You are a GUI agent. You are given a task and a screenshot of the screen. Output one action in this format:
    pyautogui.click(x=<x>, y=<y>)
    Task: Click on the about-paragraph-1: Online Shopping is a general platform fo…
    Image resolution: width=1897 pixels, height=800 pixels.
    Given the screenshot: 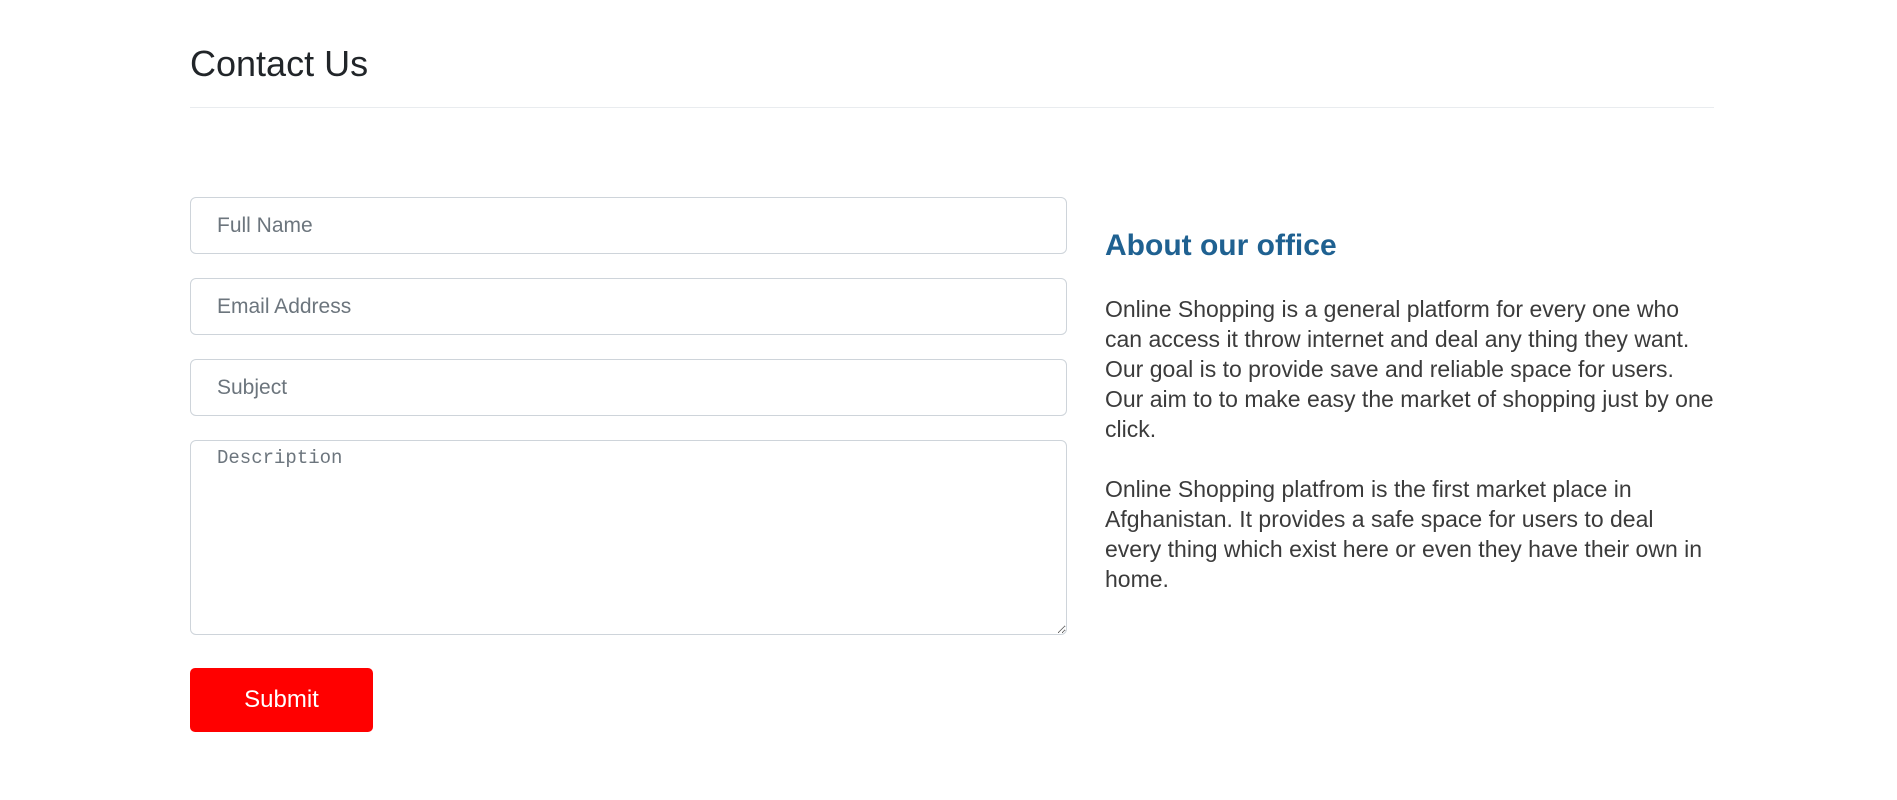 What is the action you would take?
    pyautogui.click(x=1409, y=369)
    